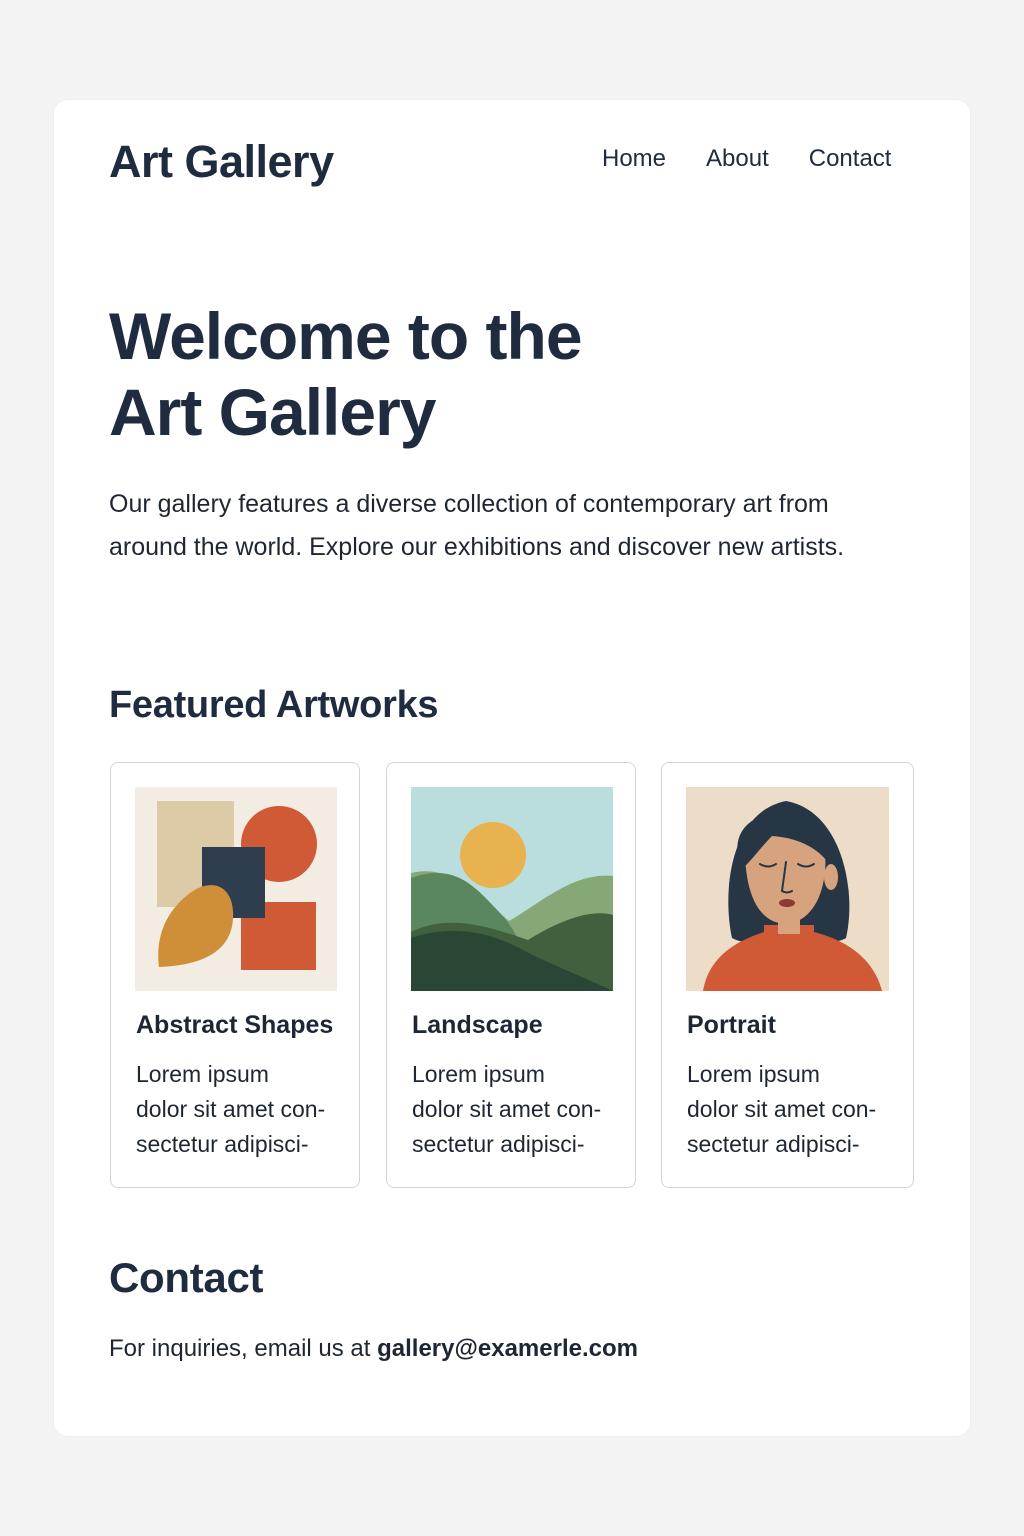 The height and width of the screenshot is (1536, 1024). What do you see at coordinates (221, 161) in the screenshot?
I see `site-title: Art Gallery` at bounding box center [221, 161].